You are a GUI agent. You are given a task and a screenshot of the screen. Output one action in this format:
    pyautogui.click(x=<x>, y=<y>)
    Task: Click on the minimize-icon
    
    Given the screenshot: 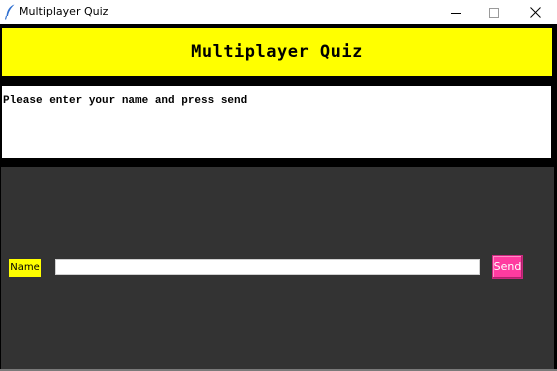 What is the action you would take?
    pyautogui.click(x=456, y=12)
    